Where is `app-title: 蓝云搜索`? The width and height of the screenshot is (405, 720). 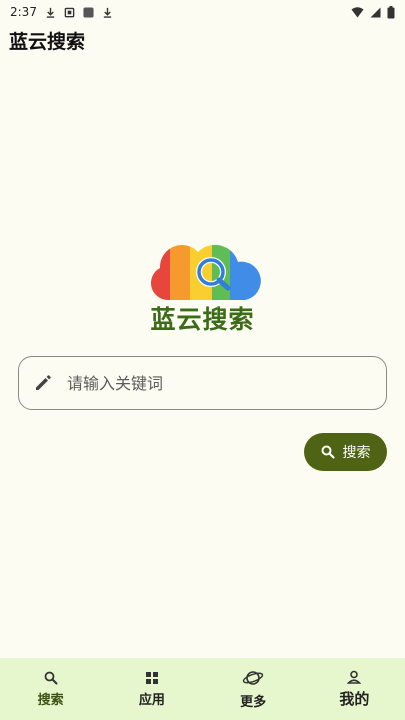
app-title: 蓝云搜索 is located at coordinates (47, 42).